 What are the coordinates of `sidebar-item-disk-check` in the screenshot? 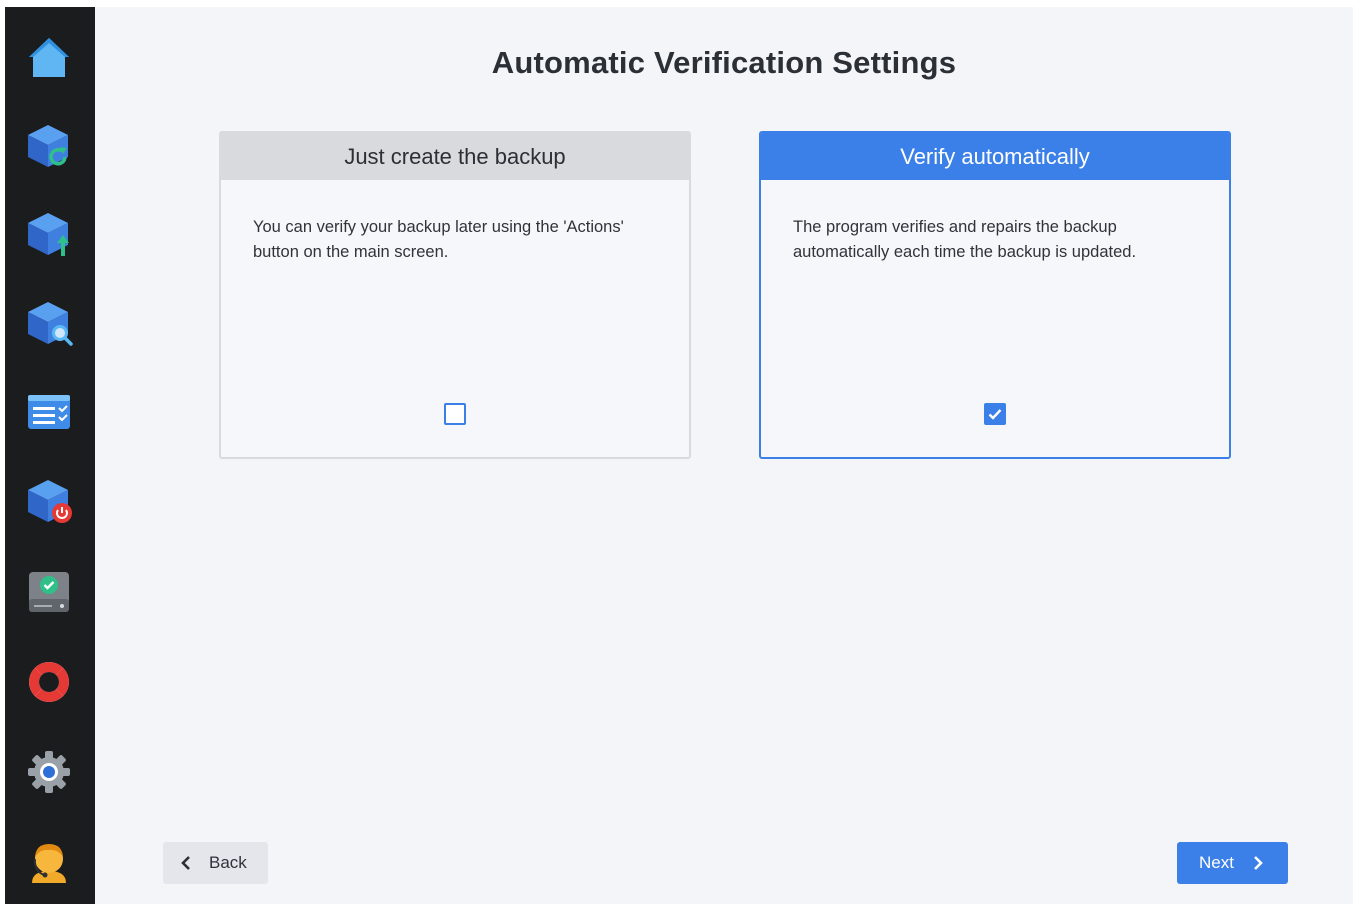 It's located at (49, 592).